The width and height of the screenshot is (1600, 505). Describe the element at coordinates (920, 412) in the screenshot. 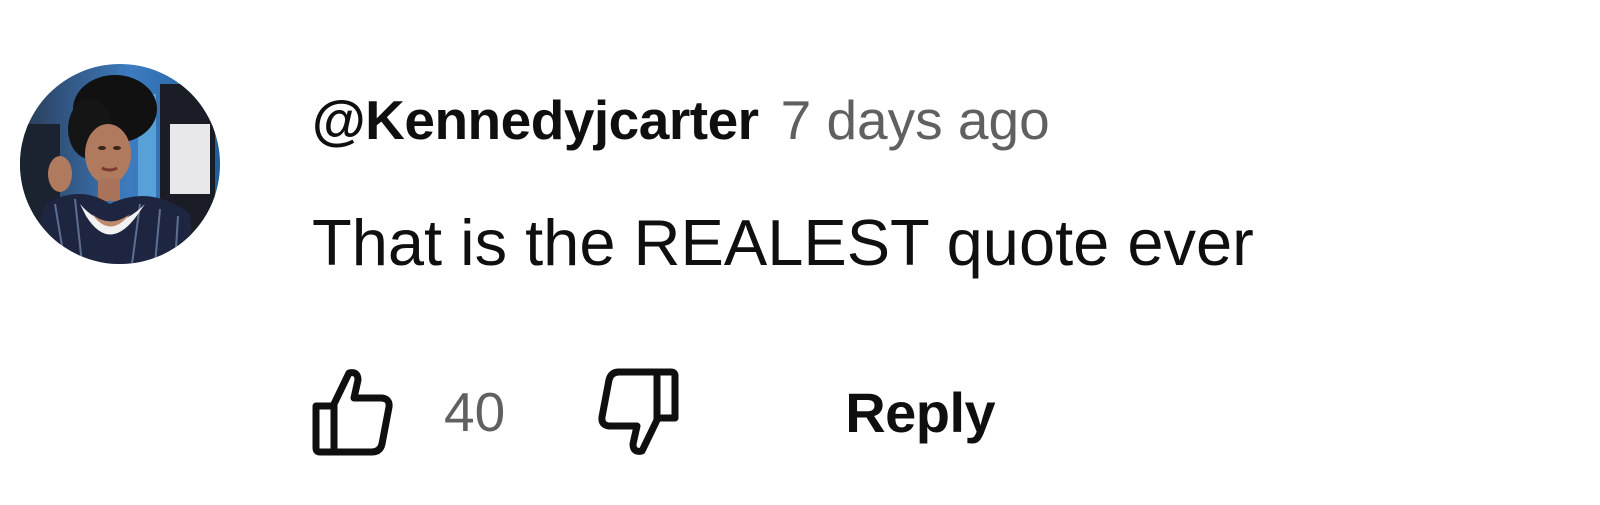

I see `reply-button: Reply` at that location.